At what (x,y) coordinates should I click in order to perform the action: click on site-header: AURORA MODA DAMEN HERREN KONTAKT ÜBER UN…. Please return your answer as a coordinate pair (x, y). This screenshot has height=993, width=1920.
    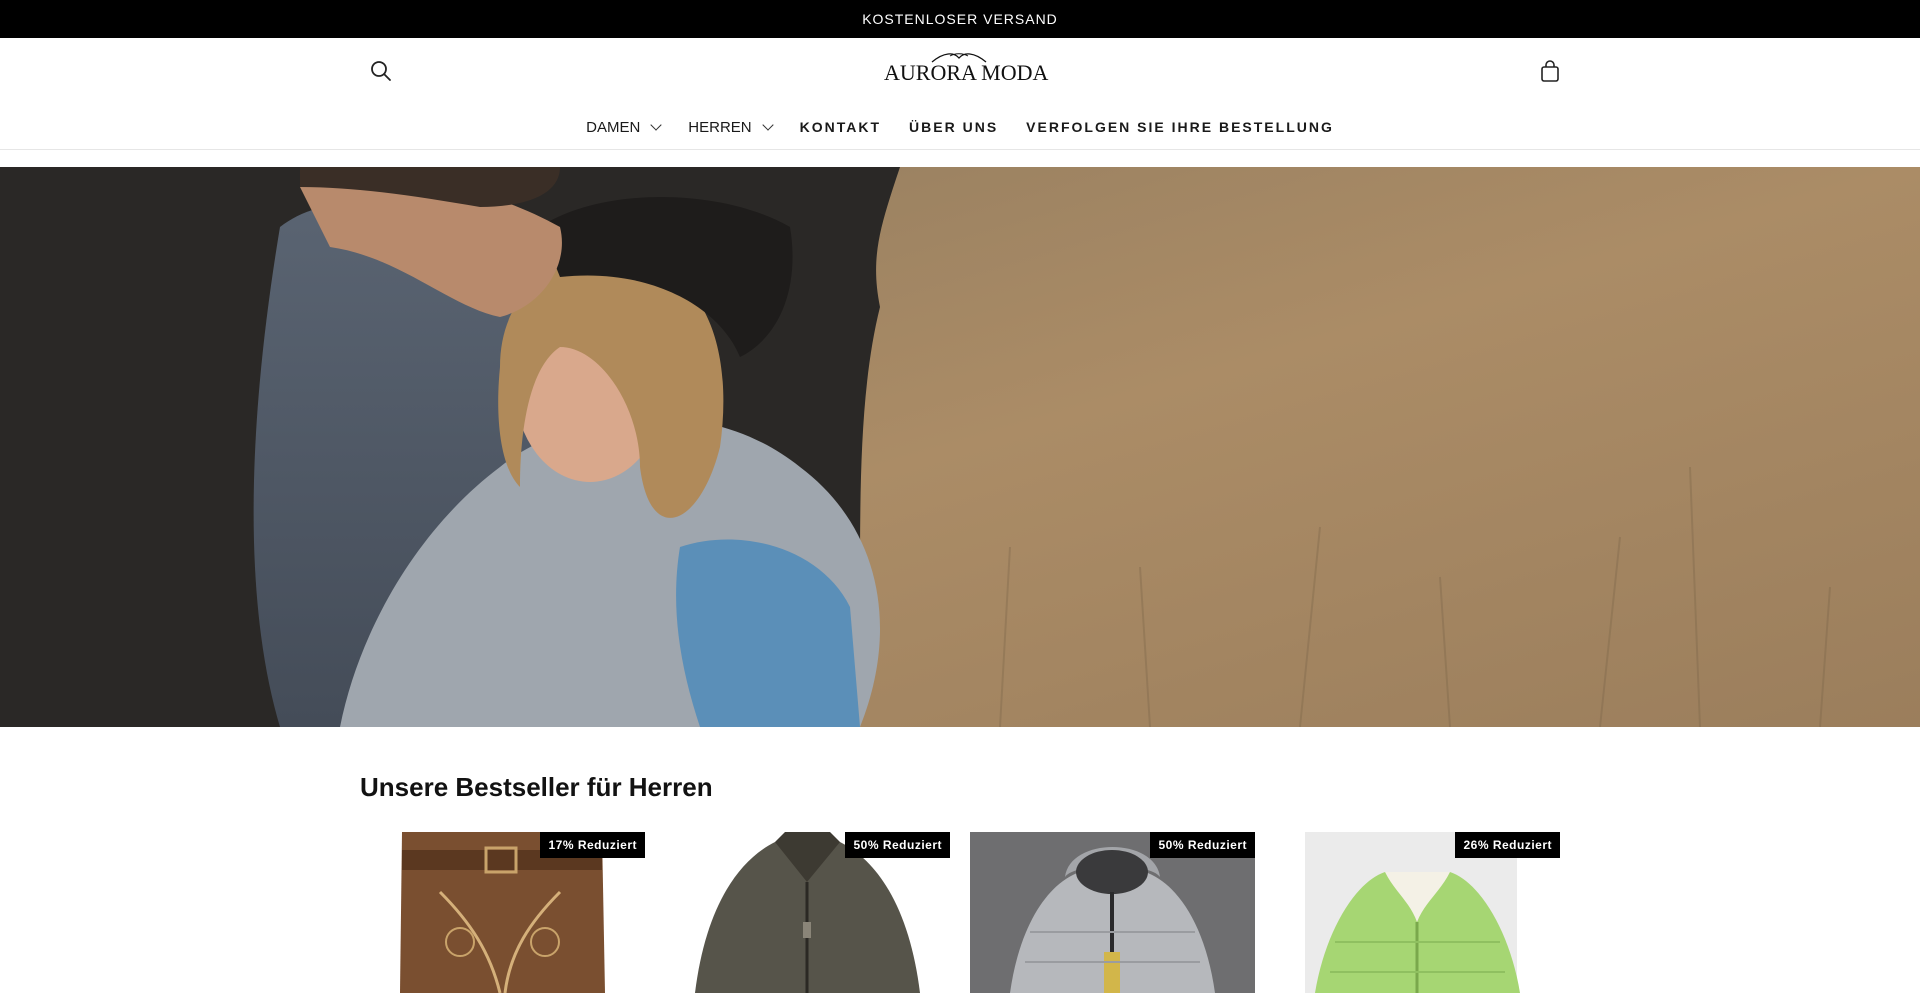
    Looking at the image, I should click on (960, 94).